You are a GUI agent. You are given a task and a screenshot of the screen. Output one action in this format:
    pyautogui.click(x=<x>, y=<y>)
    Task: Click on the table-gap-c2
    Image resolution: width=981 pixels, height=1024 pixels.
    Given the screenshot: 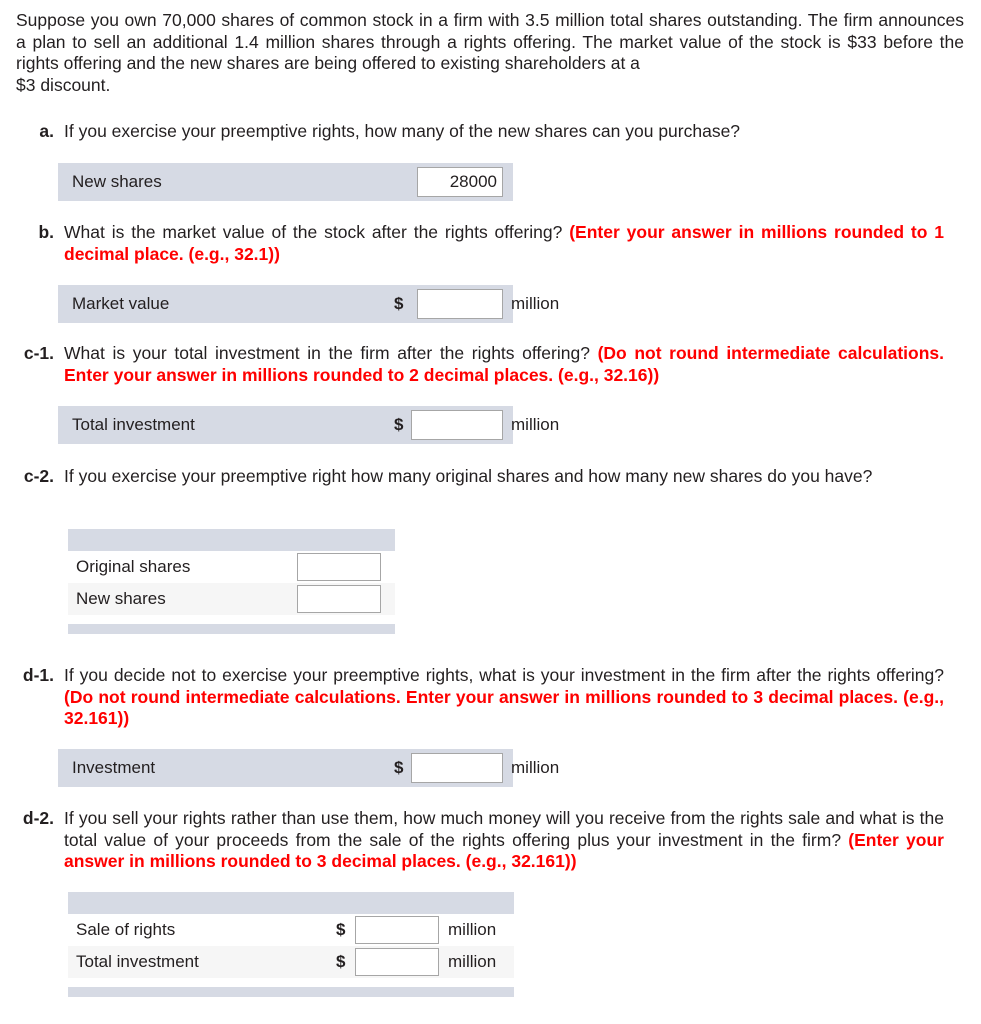 What is the action you would take?
    pyautogui.click(x=231, y=619)
    